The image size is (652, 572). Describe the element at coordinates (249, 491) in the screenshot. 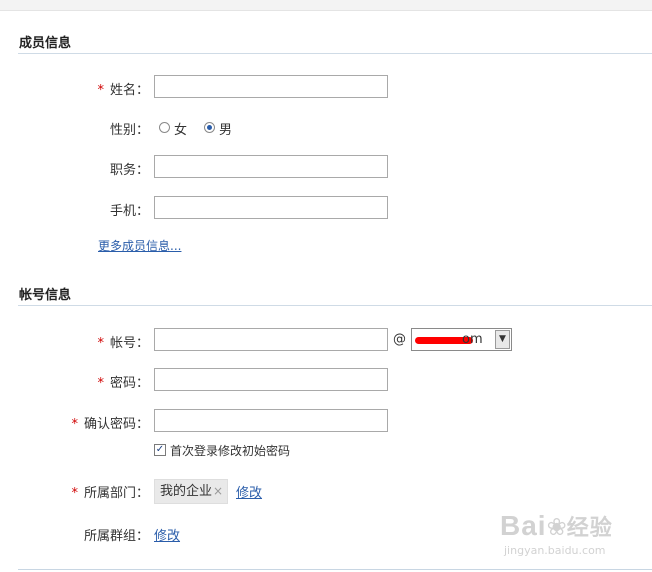

I see `department-edit-link: 修改` at that location.